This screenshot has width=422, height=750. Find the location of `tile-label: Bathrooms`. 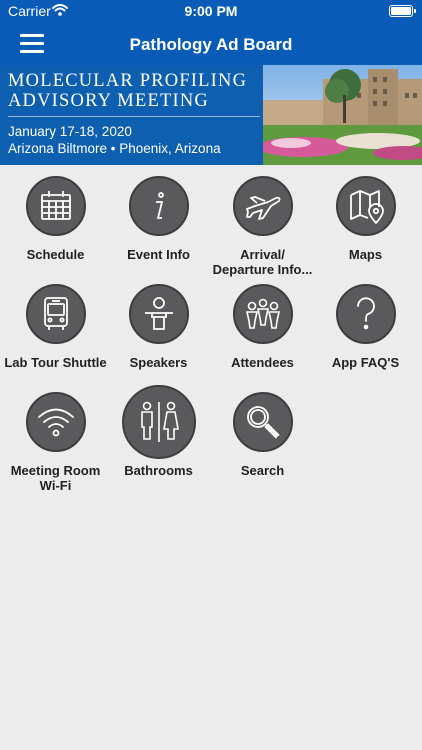

tile-label: Bathrooms is located at coordinates (158, 470).